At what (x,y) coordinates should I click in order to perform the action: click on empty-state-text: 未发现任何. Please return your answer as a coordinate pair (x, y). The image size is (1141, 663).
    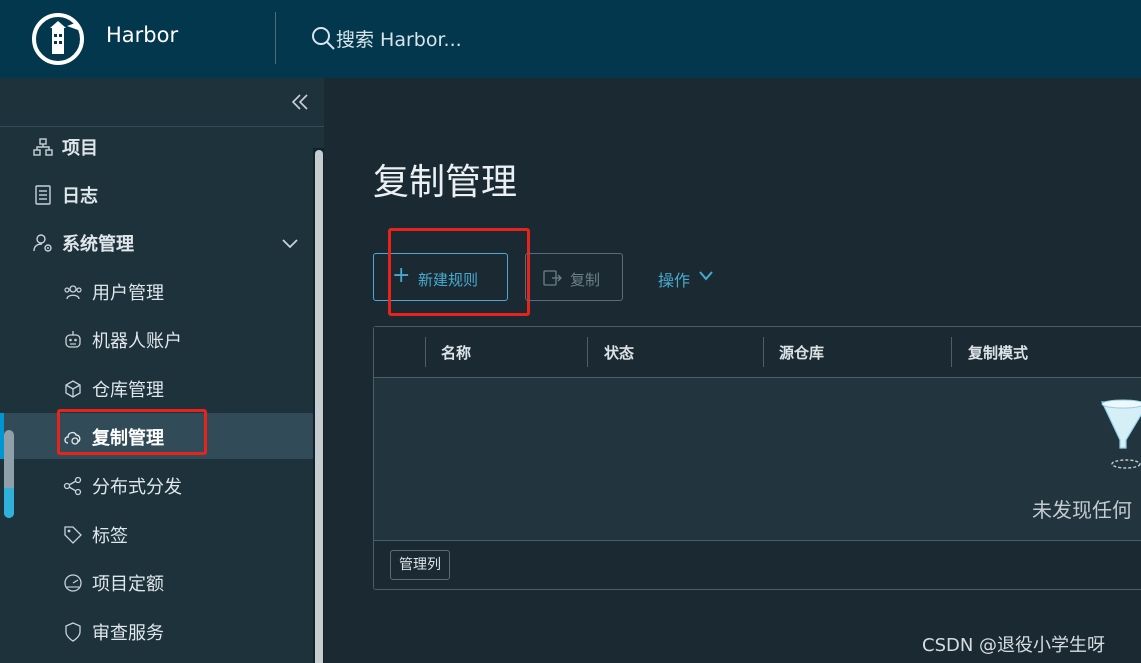
    Looking at the image, I should click on (1082, 510).